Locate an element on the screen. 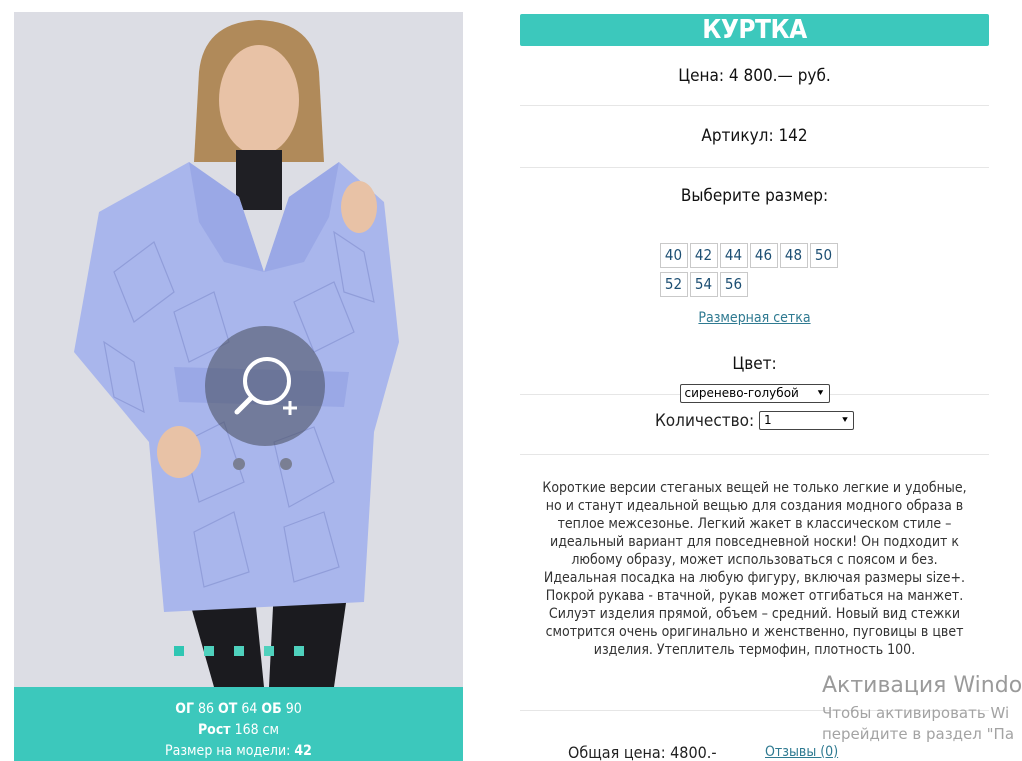 This screenshot has width=1022, height=761. zoom-in-icon is located at coordinates (265, 386).